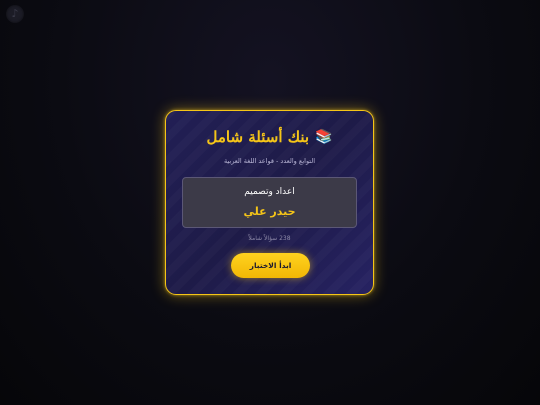 The image size is (540, 405). I want to click on books-icon: 📚, so click(324, 137).